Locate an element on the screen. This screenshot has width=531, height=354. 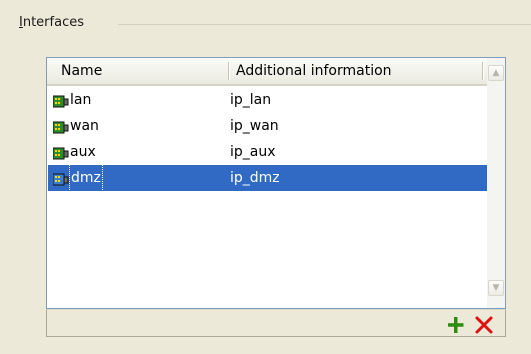
table-row: aux ip_aux is located at coordinates (267, 152).